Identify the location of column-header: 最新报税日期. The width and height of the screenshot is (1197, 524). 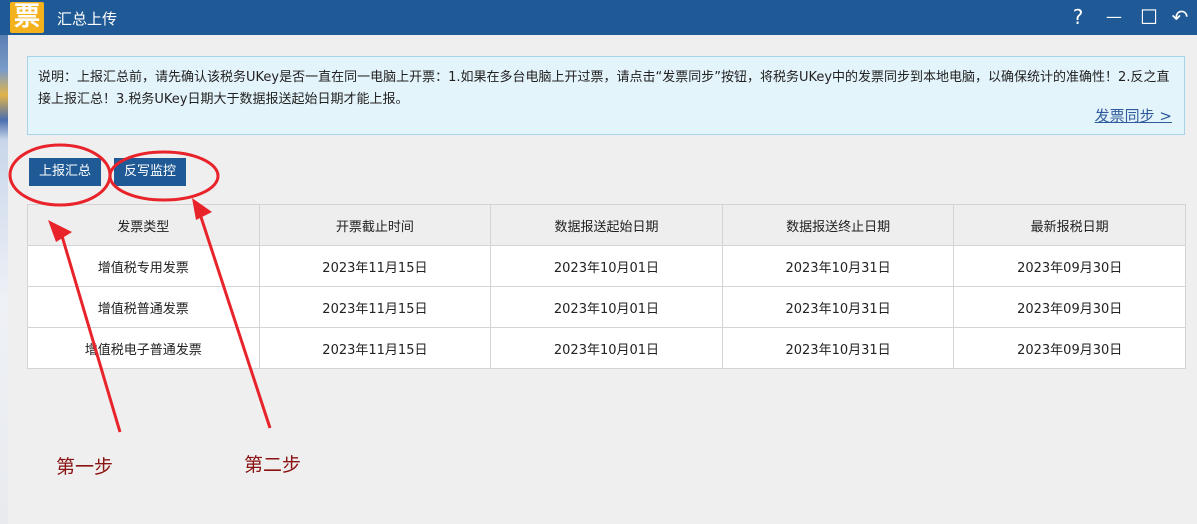
(1069, 225).